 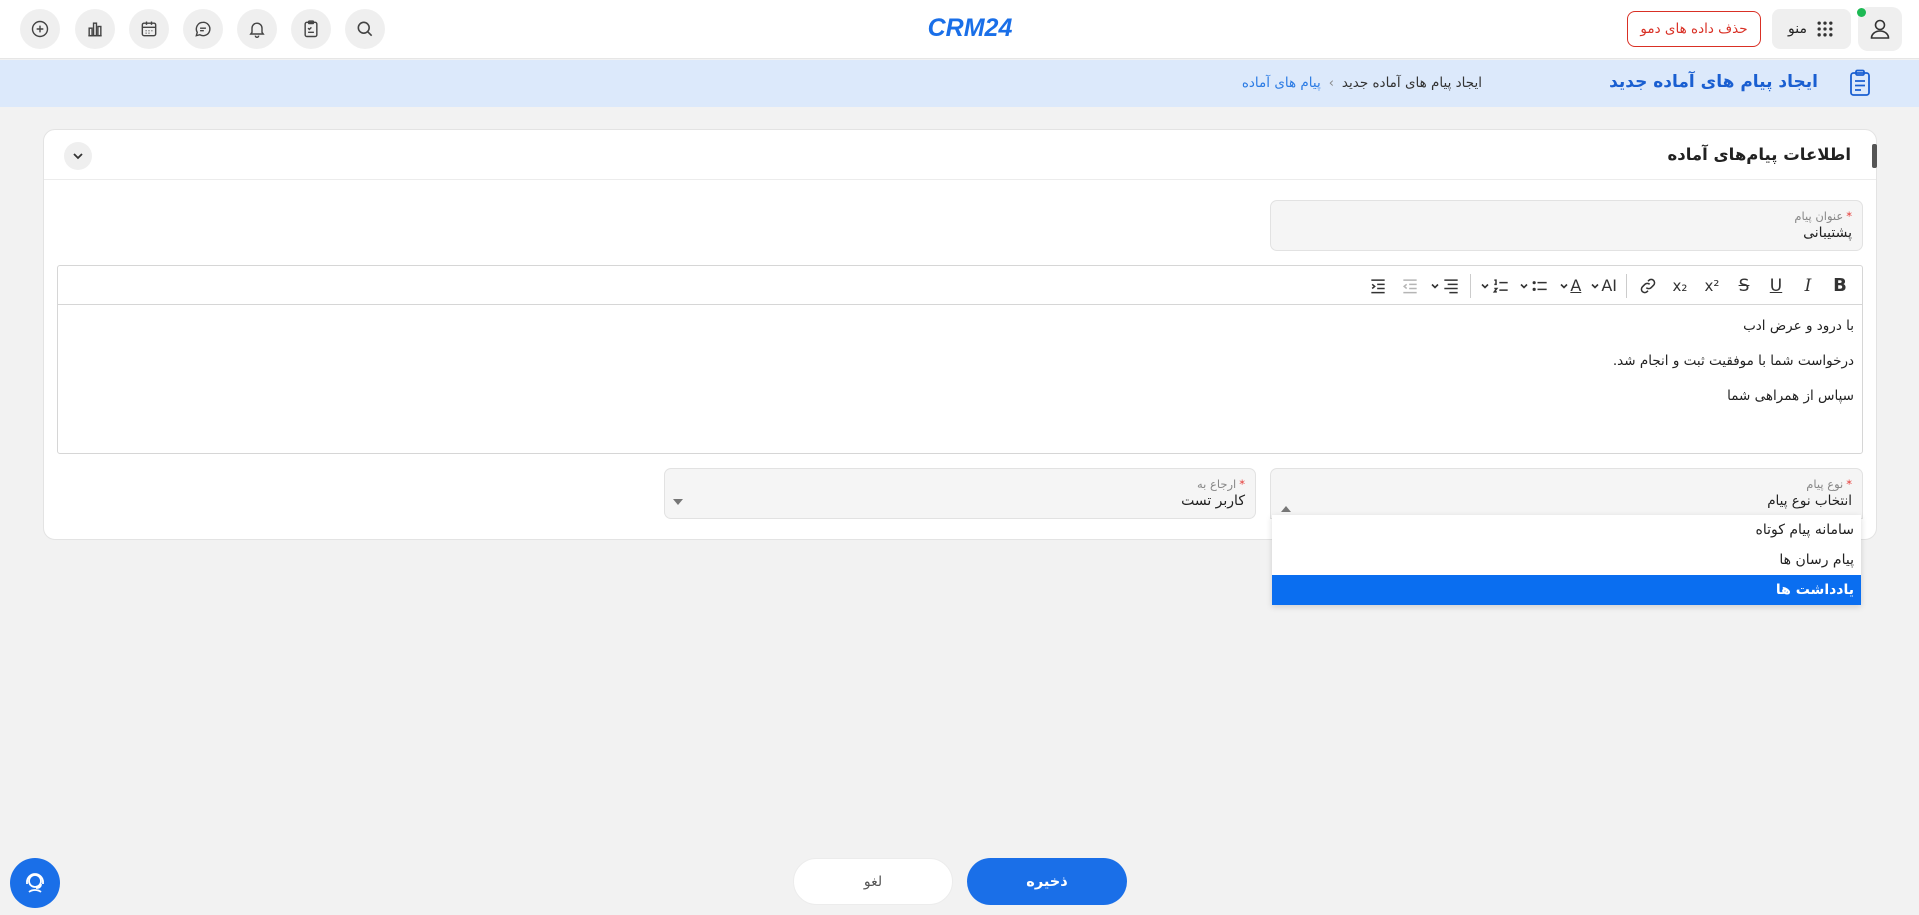 What do you see at coordinates (960, 285) in the screenshot?
I see `editor-toolbar: B I U S x² x₂ AI A` at bounding box center [960, 285].